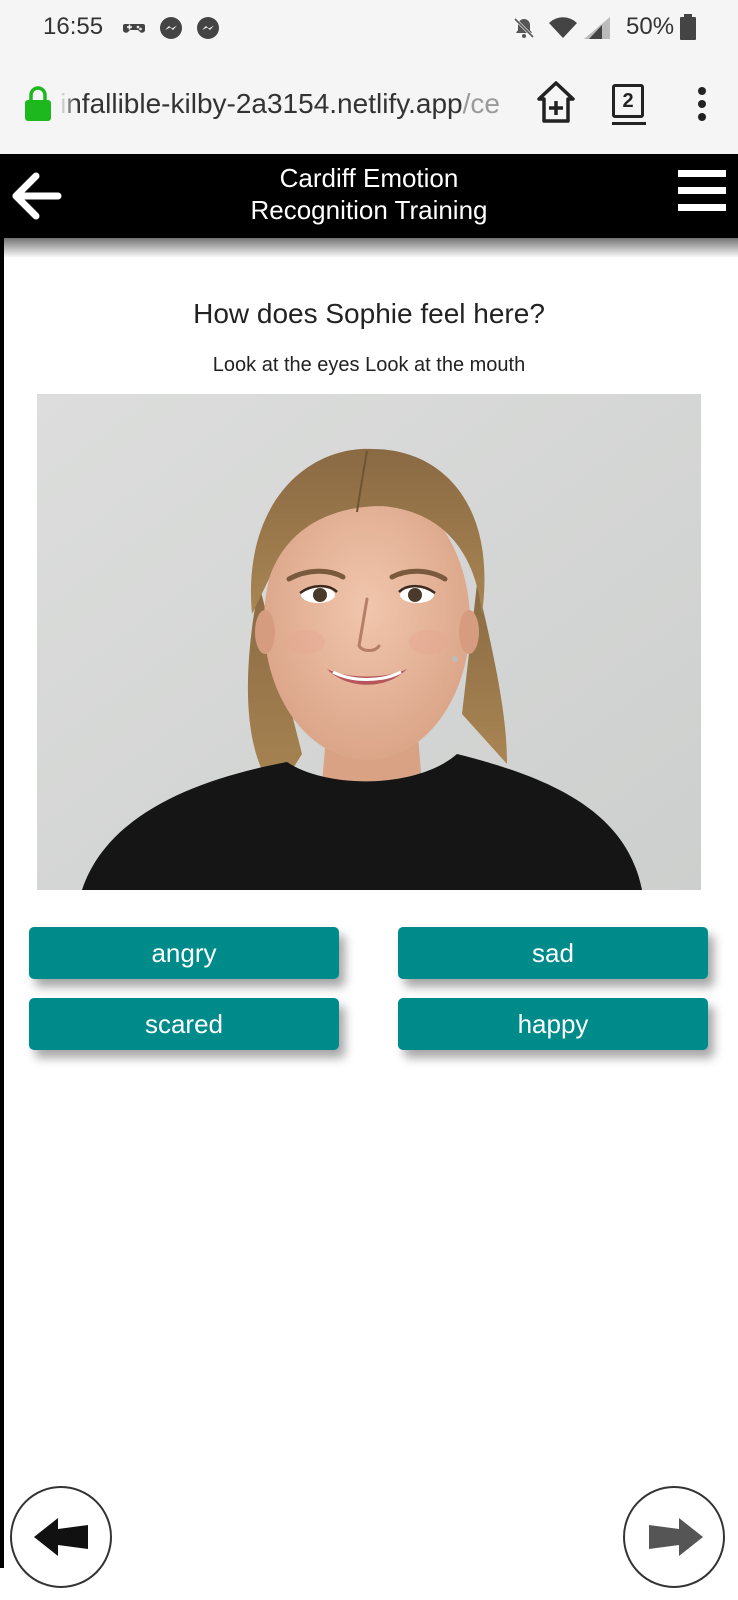 This screenshot has width=738, height=1600. What do you see at coordinates (184, 953) in the screenshot?
I see `answer-angry-button: angry` at bounding box center [184, 953].